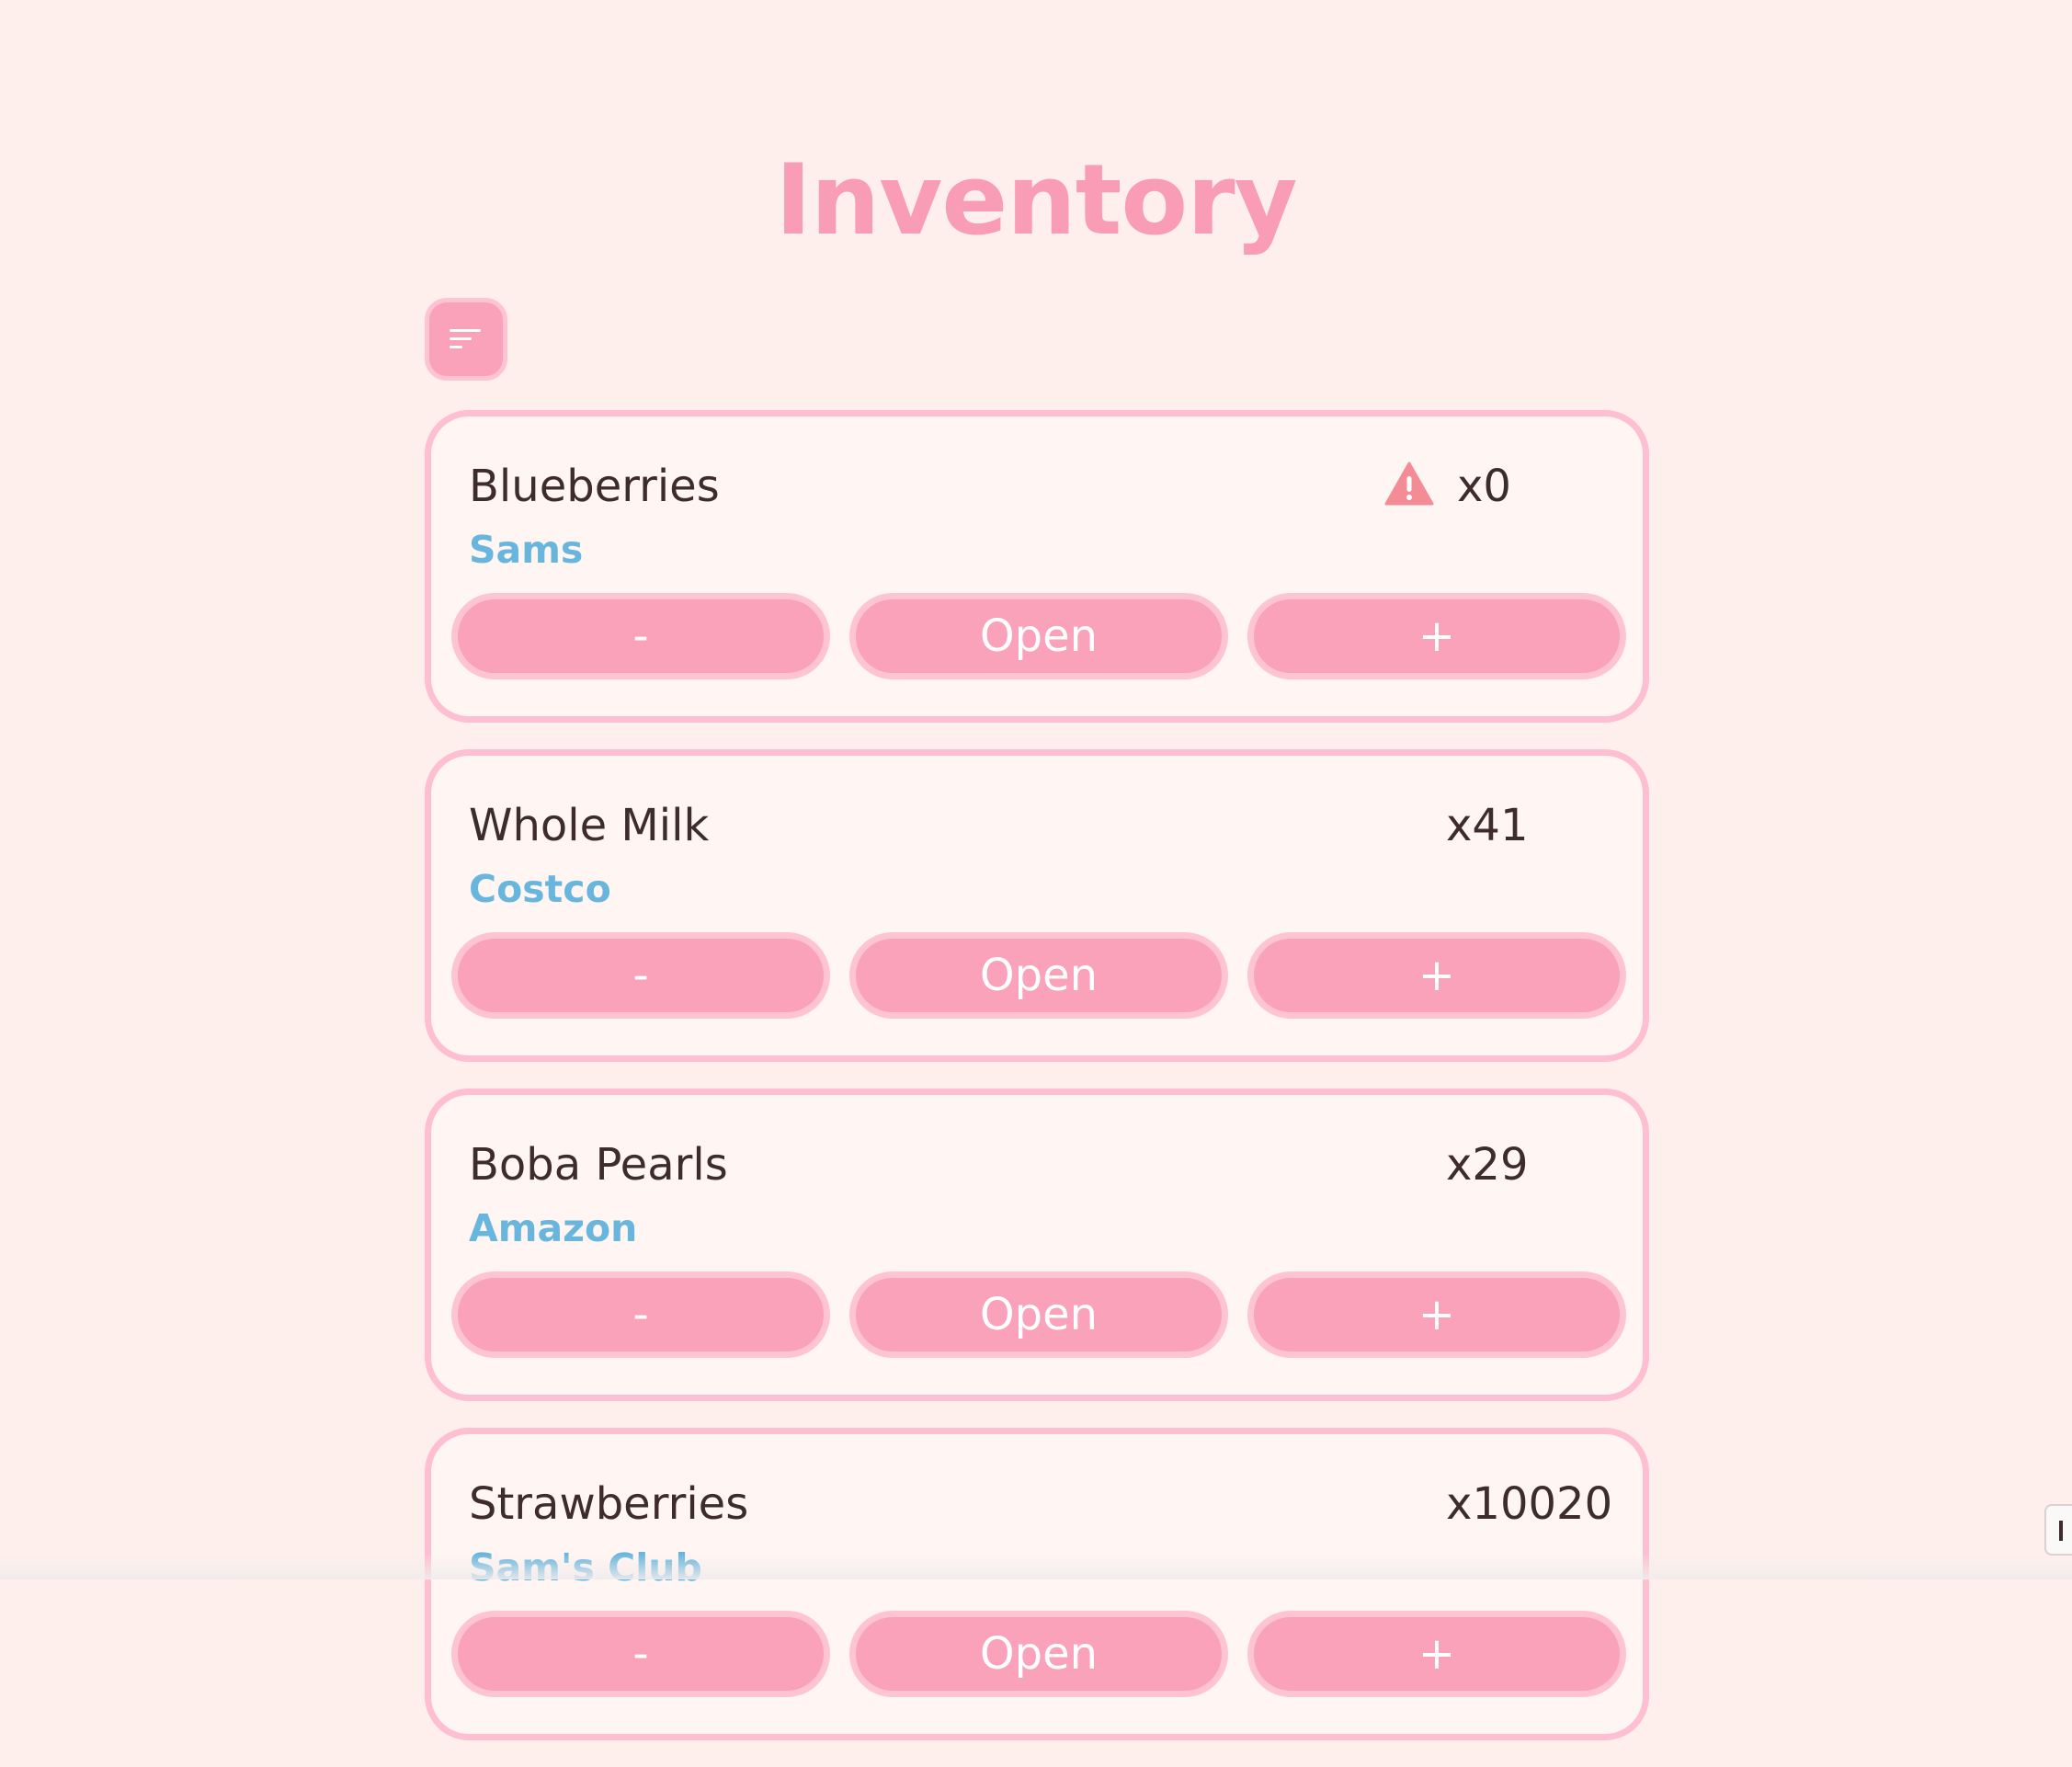  I want to click on item-card: Boba Pearls Amazon x29 - Open +, so click(1037, 1245).